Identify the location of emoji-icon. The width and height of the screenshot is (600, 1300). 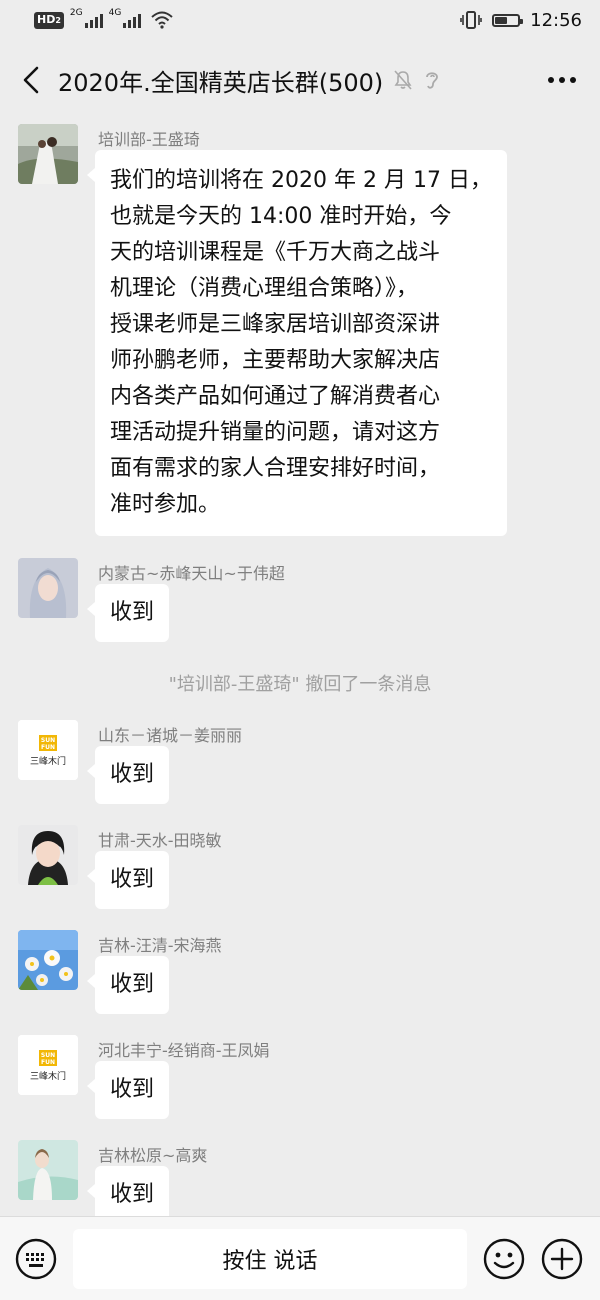
(504, 1259).